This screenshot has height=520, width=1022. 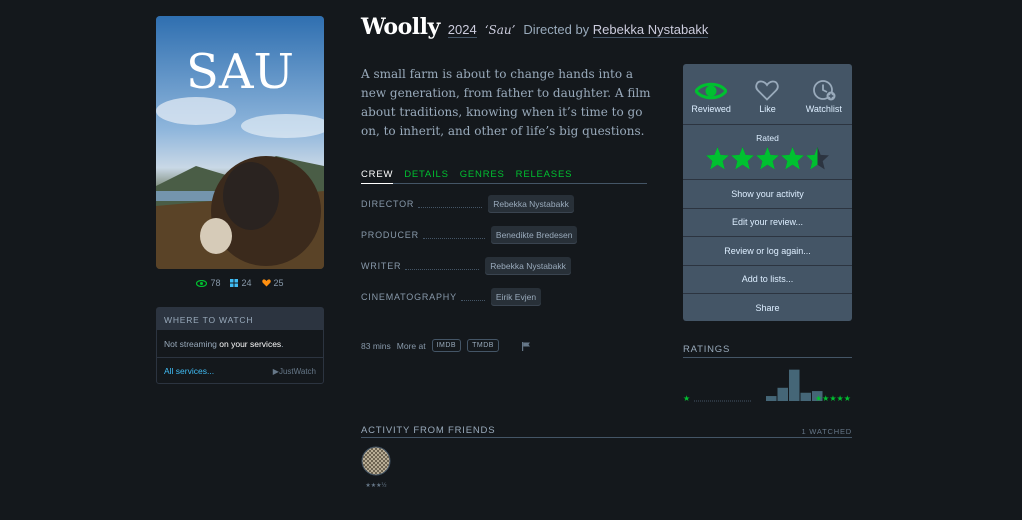 What do you see at coordinates (282, 344) in the screenshot?
I see `streaming-text-suffix: .` at bounding box center [282, 344].